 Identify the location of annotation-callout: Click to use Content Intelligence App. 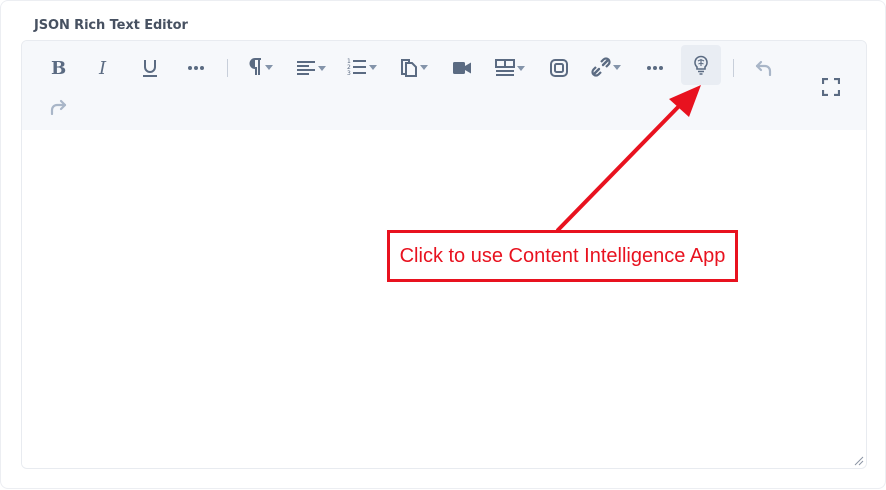
(562, 256).